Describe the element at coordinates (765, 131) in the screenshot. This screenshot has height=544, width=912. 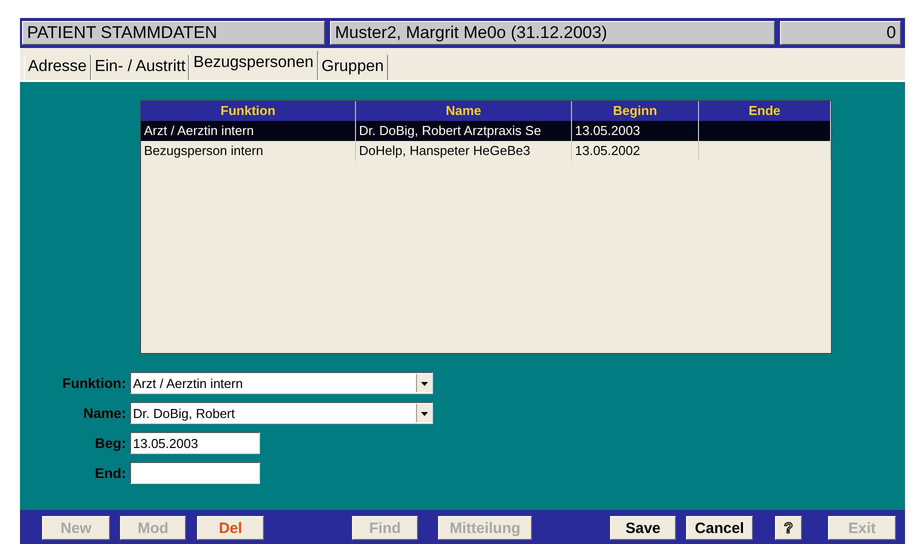
I see `table-cell` at that location.